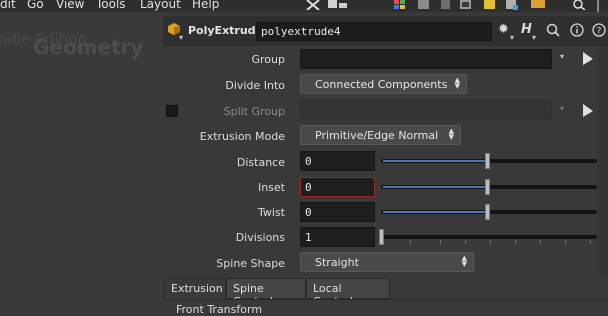 The height and width of the screenshot is (316, 608). What do you see at coordinates (424, 5) in the screenshot?
I see `render-icon` at bounding box center [424, 5].